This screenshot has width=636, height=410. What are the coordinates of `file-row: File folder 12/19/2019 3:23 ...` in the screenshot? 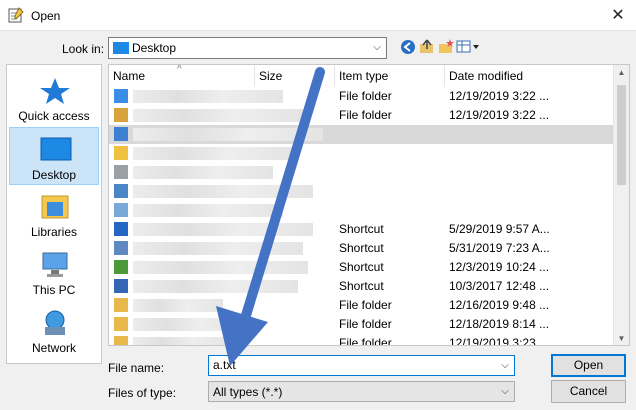 It's located at (362, 340).